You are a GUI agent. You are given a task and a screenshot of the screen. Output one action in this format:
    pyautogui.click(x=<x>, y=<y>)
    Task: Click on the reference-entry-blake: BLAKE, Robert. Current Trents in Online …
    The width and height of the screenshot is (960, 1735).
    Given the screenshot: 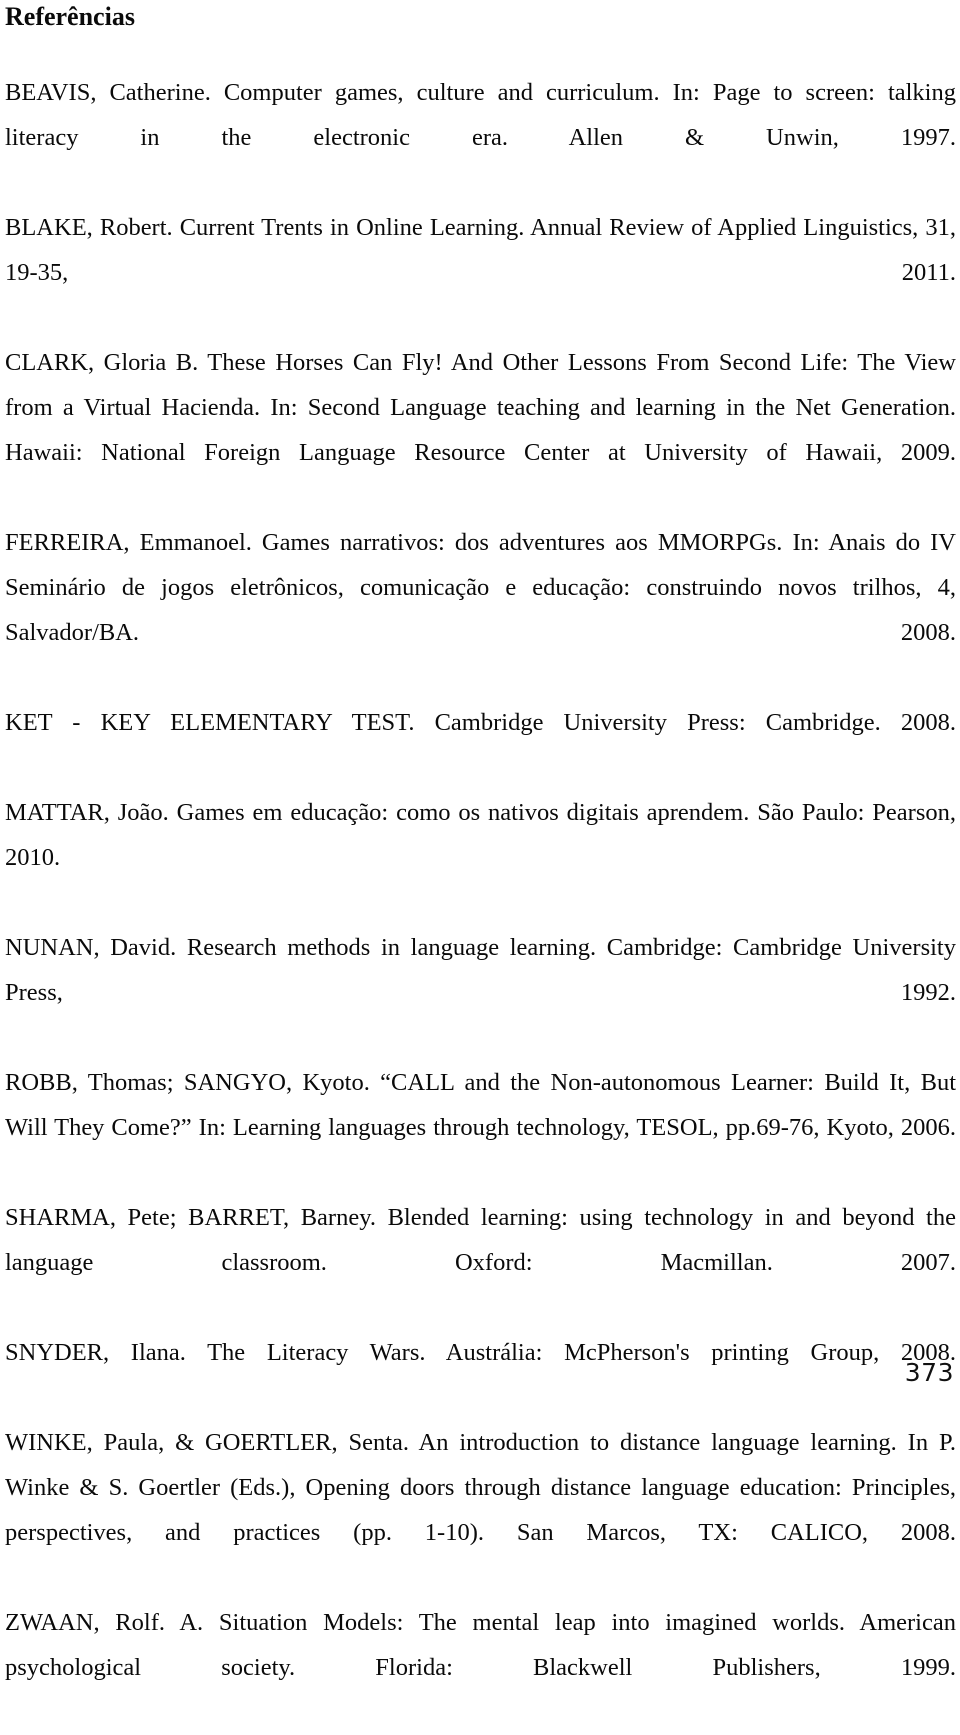 What is the action you would take?
    pyautogui.click(x=480, y=250)
    